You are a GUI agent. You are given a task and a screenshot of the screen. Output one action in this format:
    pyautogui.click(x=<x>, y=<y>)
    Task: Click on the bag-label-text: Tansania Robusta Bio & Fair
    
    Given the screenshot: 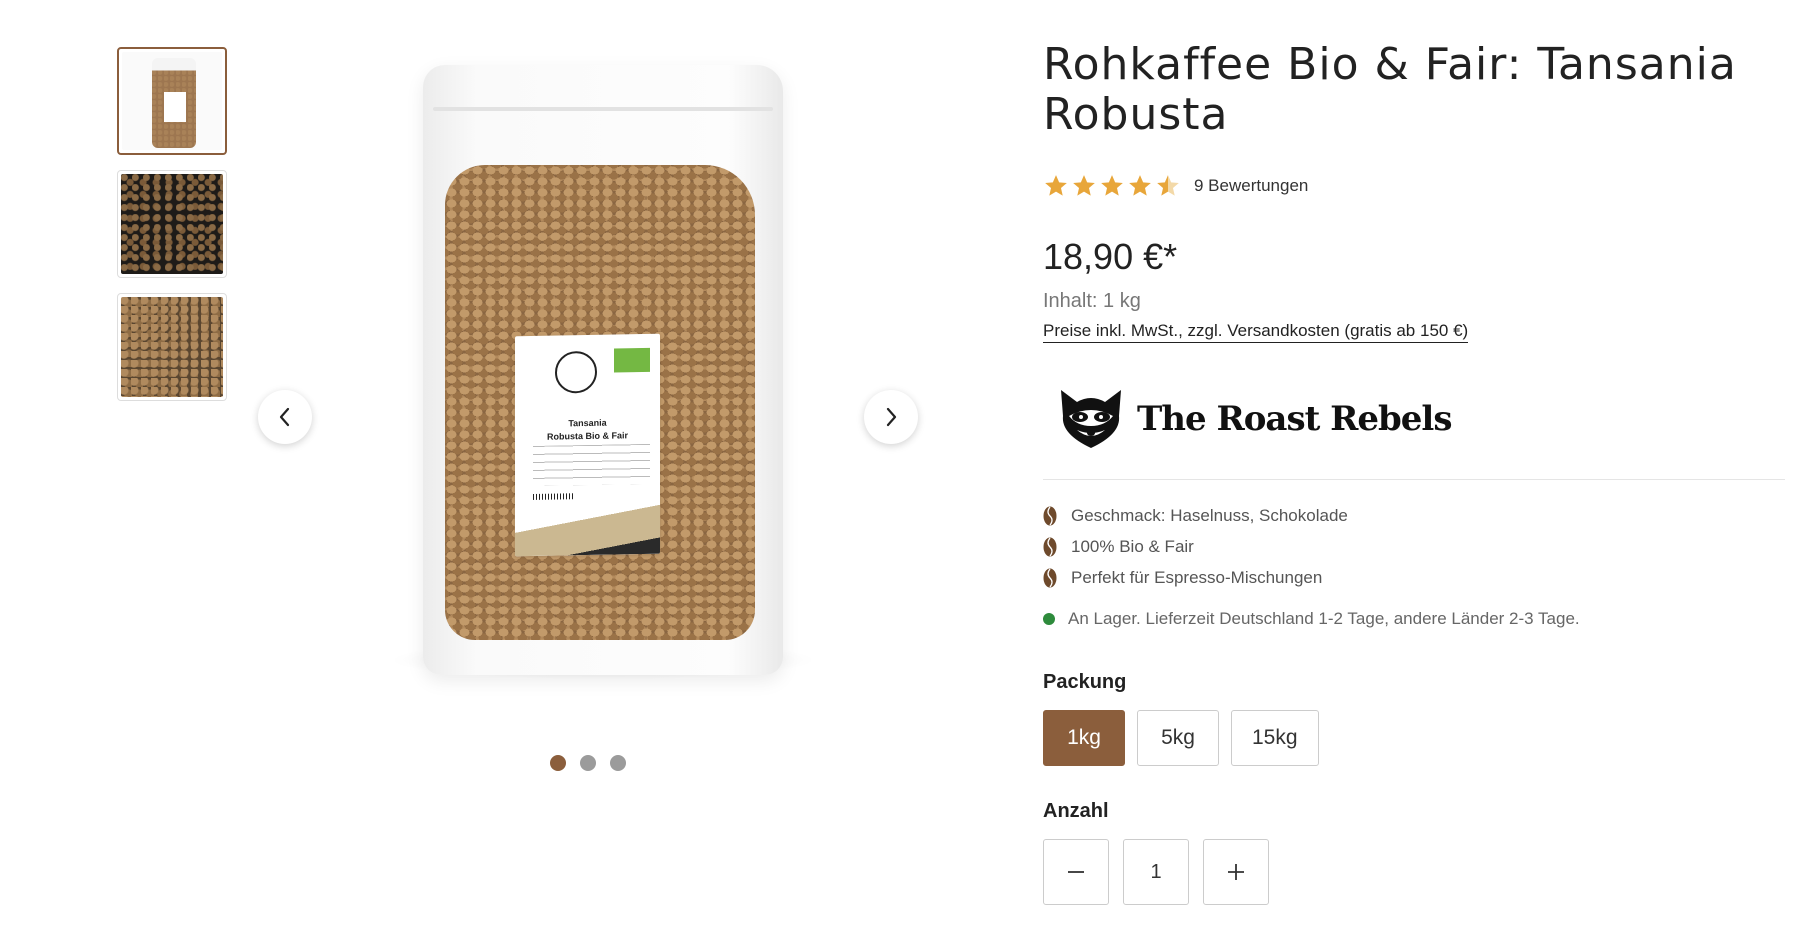 What is the action you would take?
    pyautogui.click(x=587, y=430)
    